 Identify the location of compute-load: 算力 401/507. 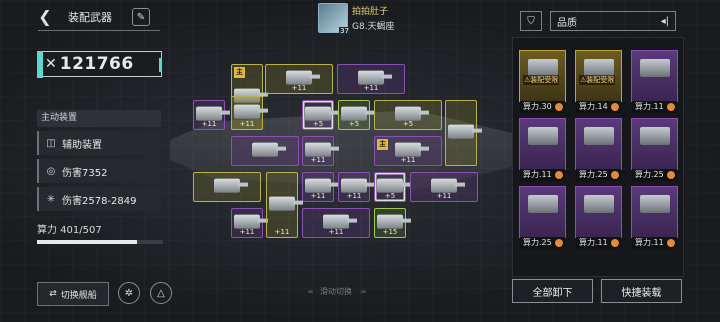
(100, 232).